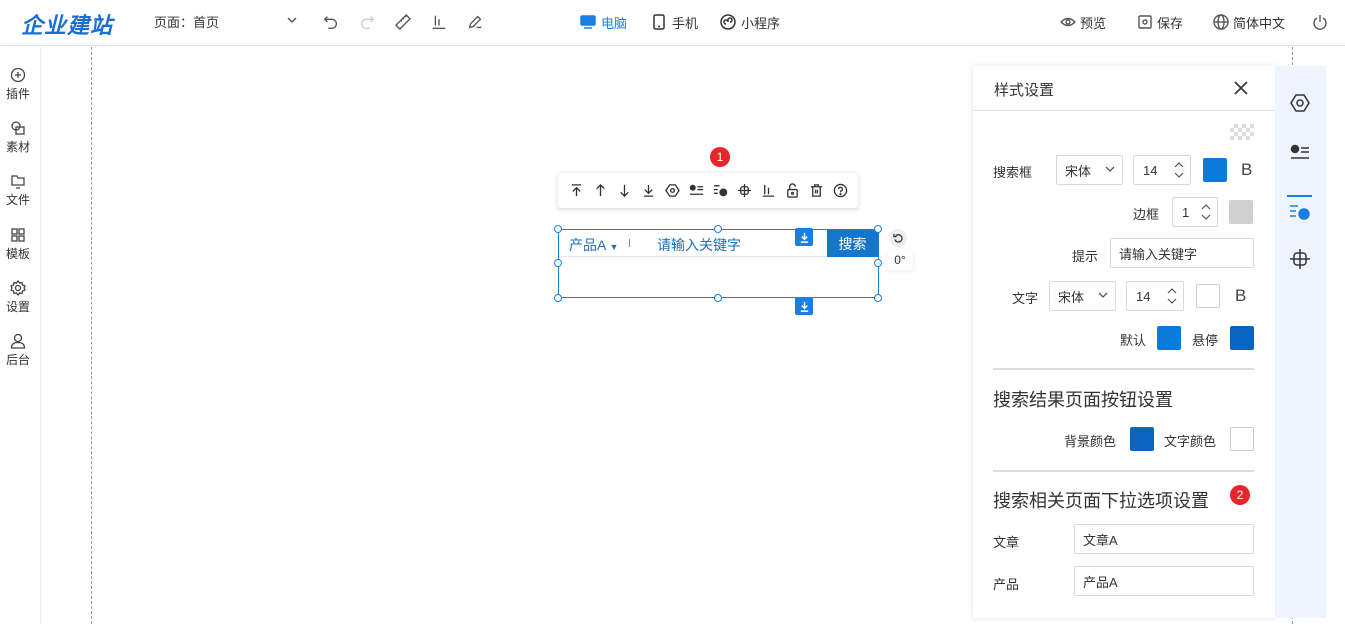 This screenshot has height=624, width=1345. I want to click on sidebar-item-templates: 模板, so click(18, 244).